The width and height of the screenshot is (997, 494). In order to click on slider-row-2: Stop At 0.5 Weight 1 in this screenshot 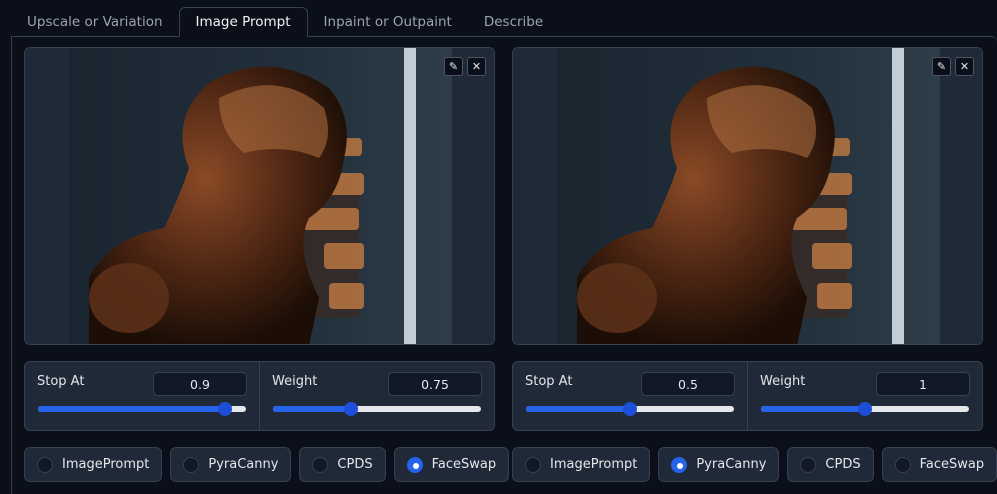, I will do `click(747, 396)`.